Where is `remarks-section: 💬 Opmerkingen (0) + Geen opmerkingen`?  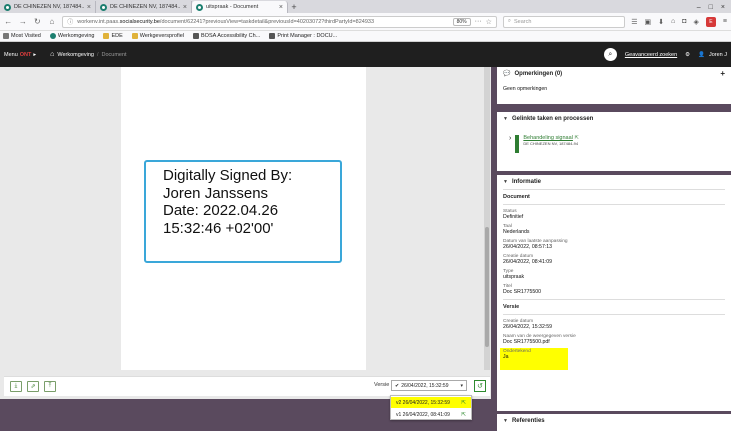 remarks-section: 💬 Opmerkingen (0) + Geen opmerkingen is located at coordinates (614, 85).